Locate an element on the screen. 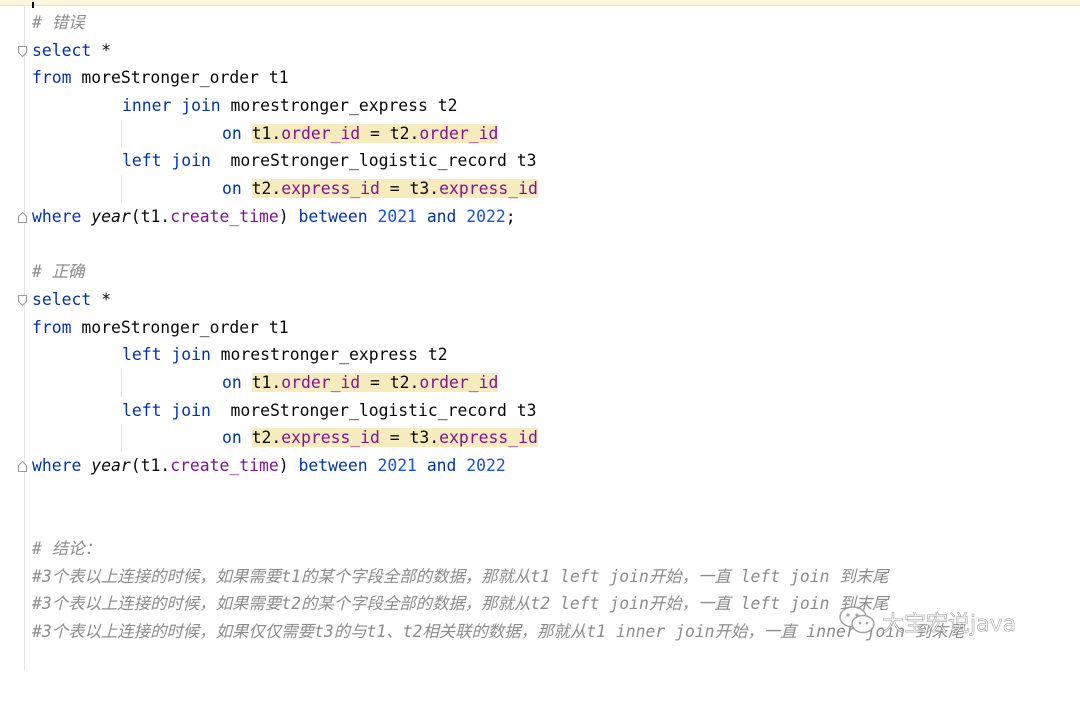  comment: # 结论： is located at coordinates (66, 549).